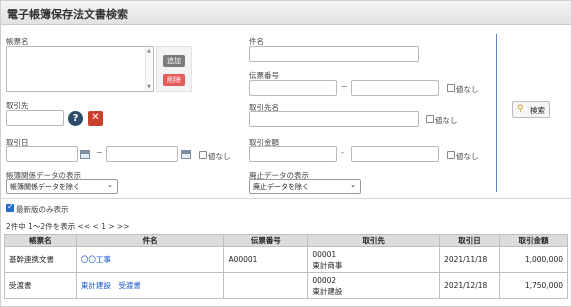 Image resolution: width=572 pixels, height=307 pixels. I want to click on subject-link: 〇〇工事, so click(150, 259).